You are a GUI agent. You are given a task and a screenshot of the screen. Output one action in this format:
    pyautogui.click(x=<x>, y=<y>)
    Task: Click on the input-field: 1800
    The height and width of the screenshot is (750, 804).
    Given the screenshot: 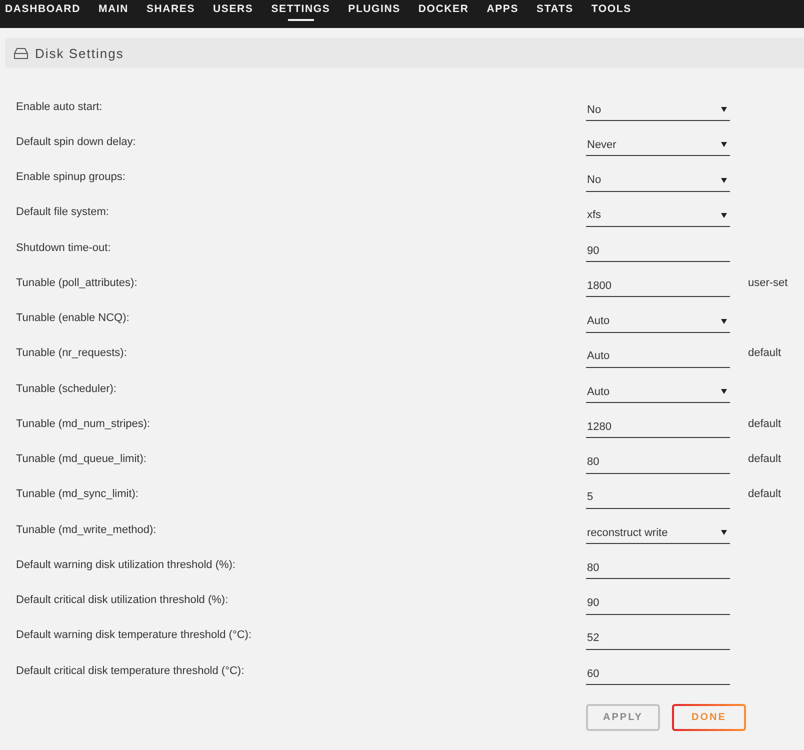 What is the action you would take?
    pyautogui.click(x=658, y=285)
    